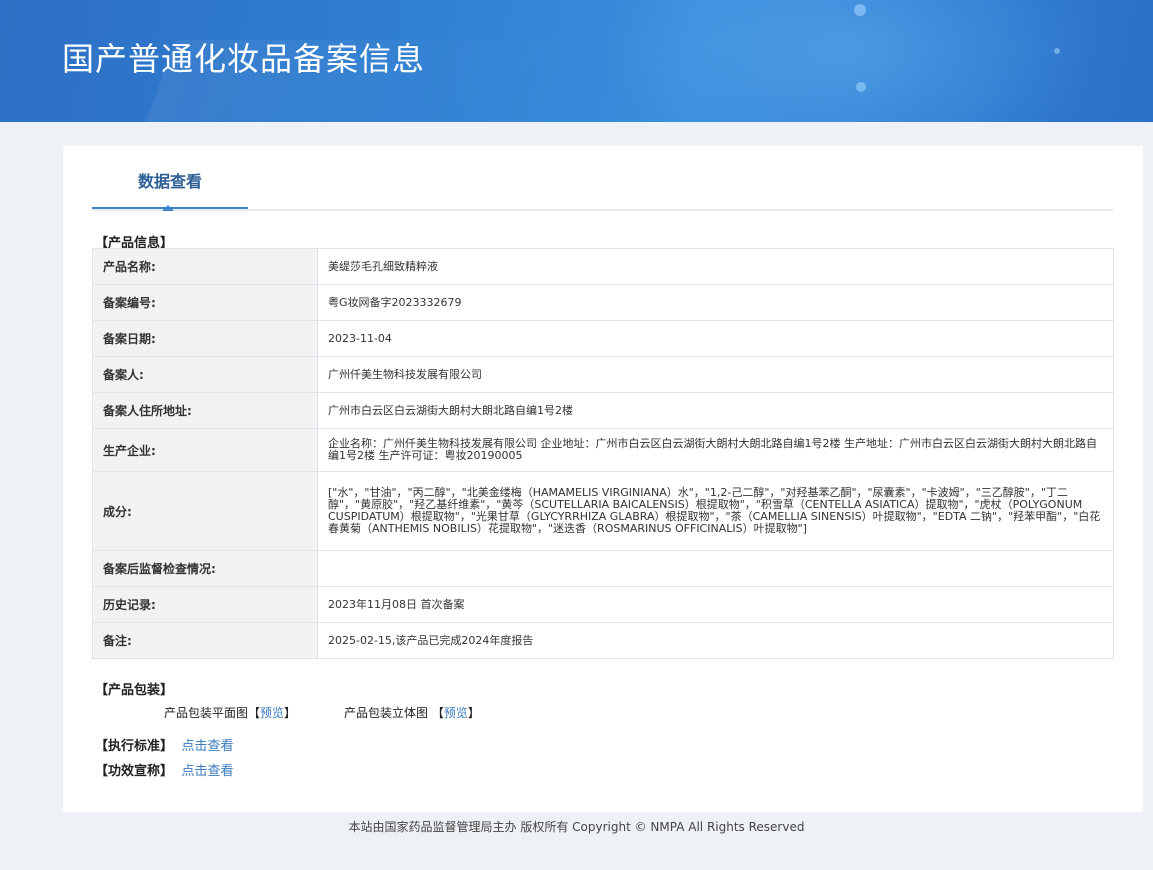 The height and width of the screenshot is (870, 1153). Describe the element at coordinates (205, 640) in the screenshot. I see `row-key: 备注:` at that location.